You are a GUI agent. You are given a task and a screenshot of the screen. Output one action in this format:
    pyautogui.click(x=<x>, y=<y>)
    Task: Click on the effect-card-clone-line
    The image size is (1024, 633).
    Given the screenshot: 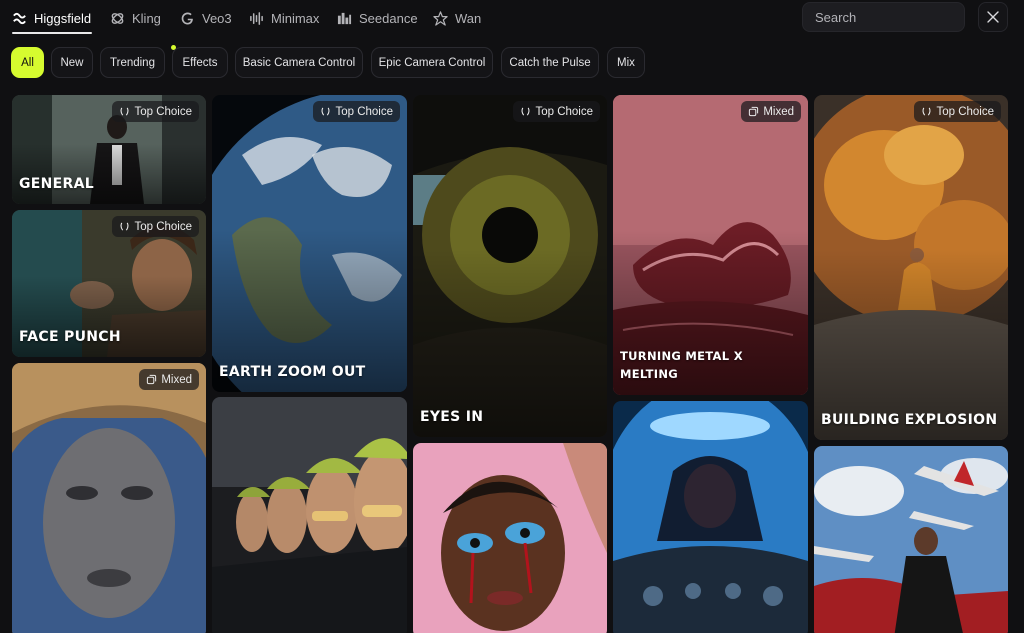 What is the action you would take?
    pyautogui.click(x=309, y=515)
    